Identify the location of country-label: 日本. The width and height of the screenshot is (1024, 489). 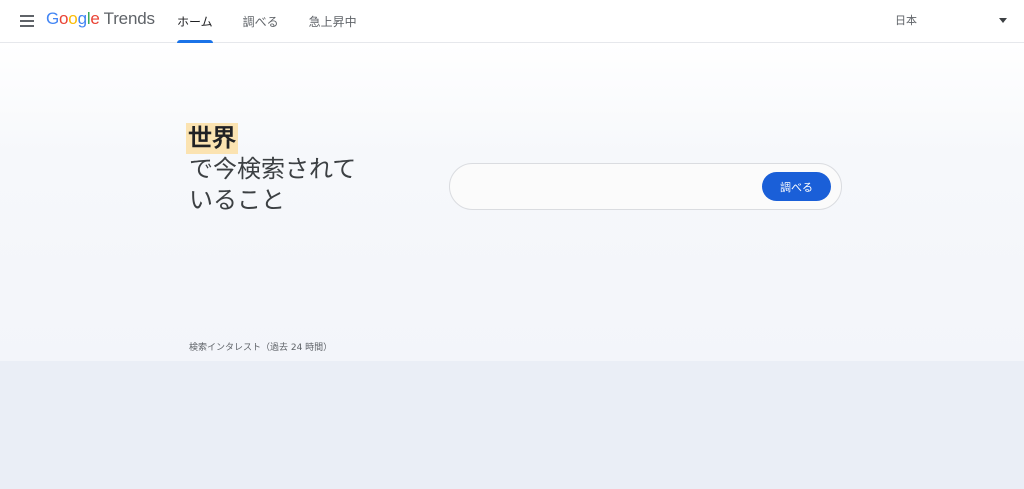
(906, 20).